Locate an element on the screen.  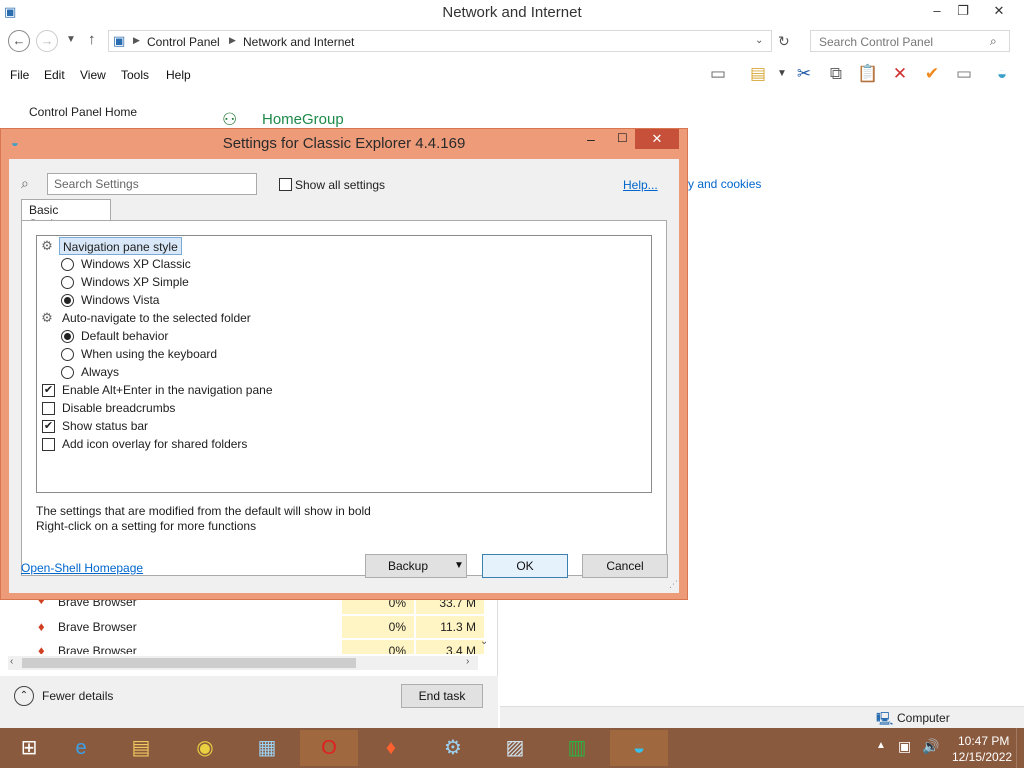
open-shell-homepage-link: Open-Shell Homepage is located at coordinates (82, 568).